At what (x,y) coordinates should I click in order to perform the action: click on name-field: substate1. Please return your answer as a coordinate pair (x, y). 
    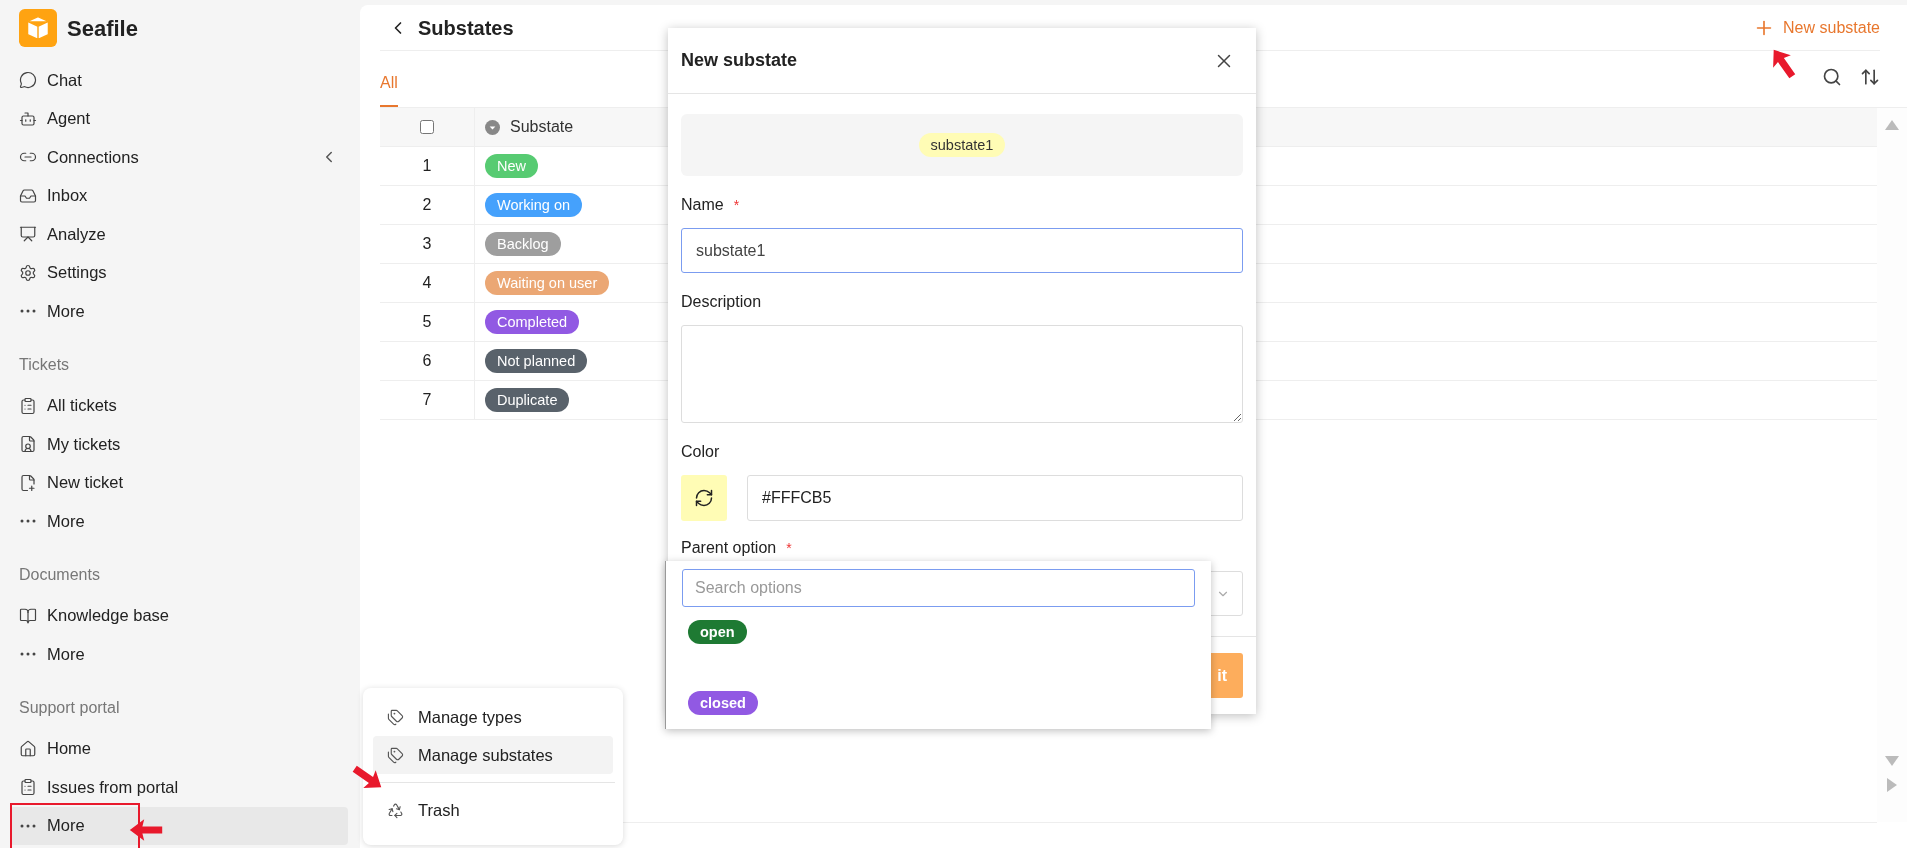
    Looking at the image, I should click on (962, 250).